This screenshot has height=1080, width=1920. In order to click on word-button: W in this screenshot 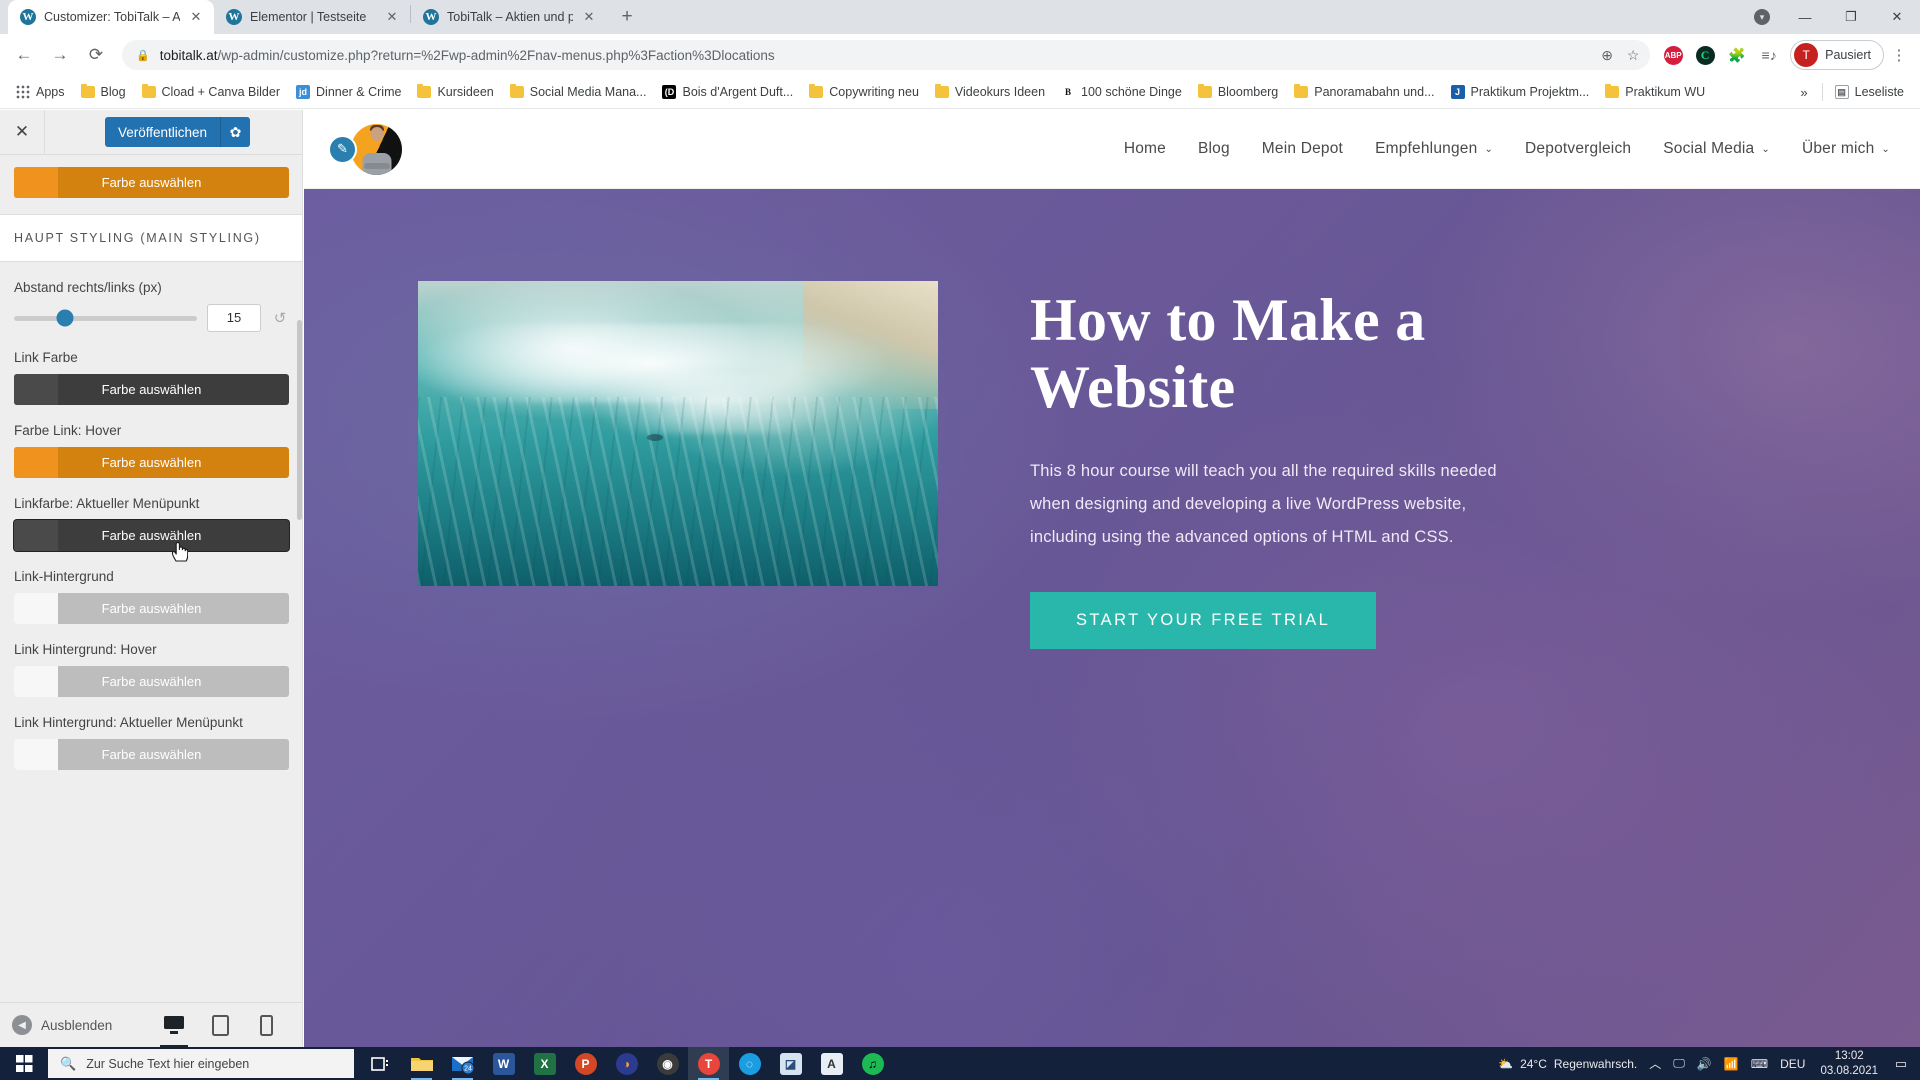, I will do `click(503, 1063)`.